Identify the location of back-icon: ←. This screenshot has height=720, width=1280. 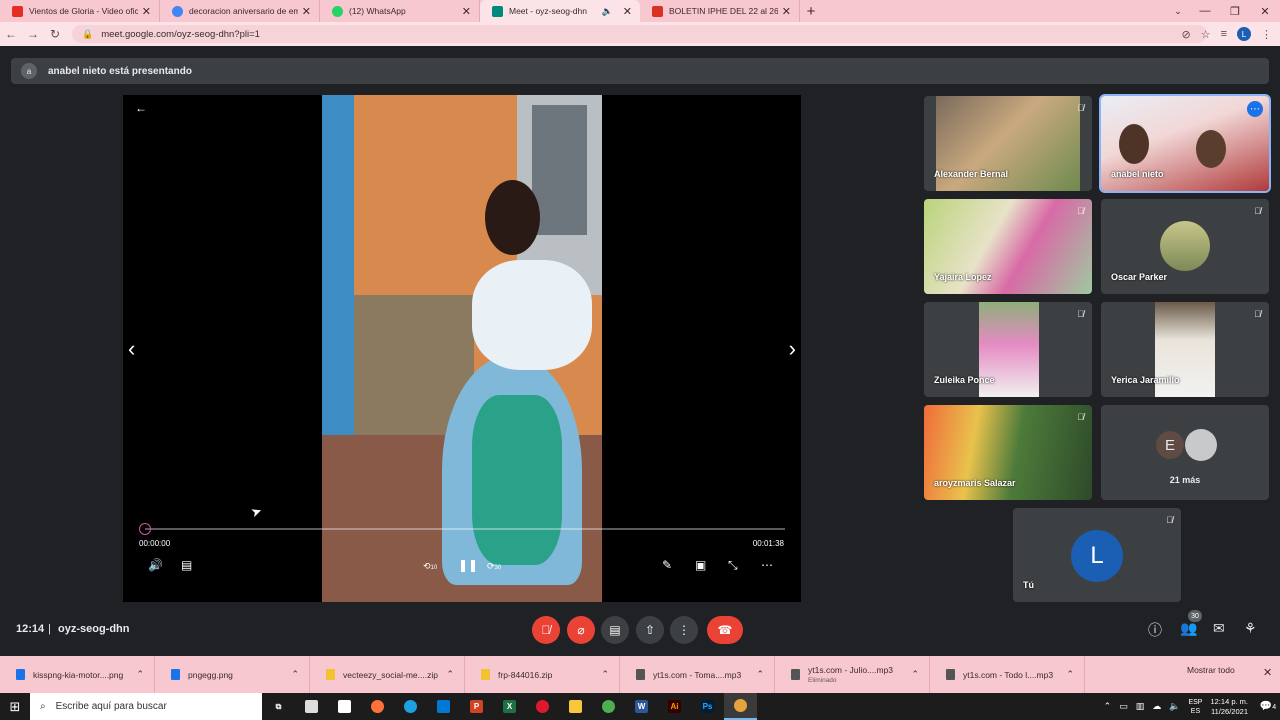
(11, 34).